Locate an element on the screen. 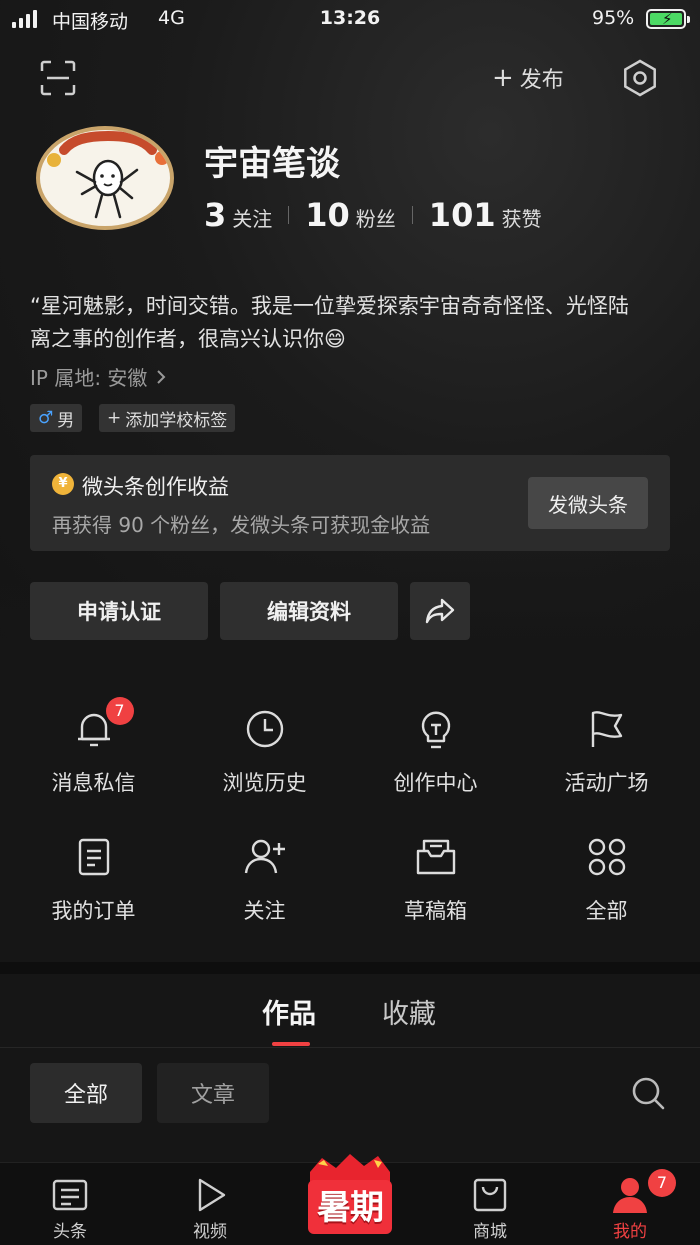 This screenshot has width=700, height=1245. battery-percent: 95% is located at coordinates (613, 18).